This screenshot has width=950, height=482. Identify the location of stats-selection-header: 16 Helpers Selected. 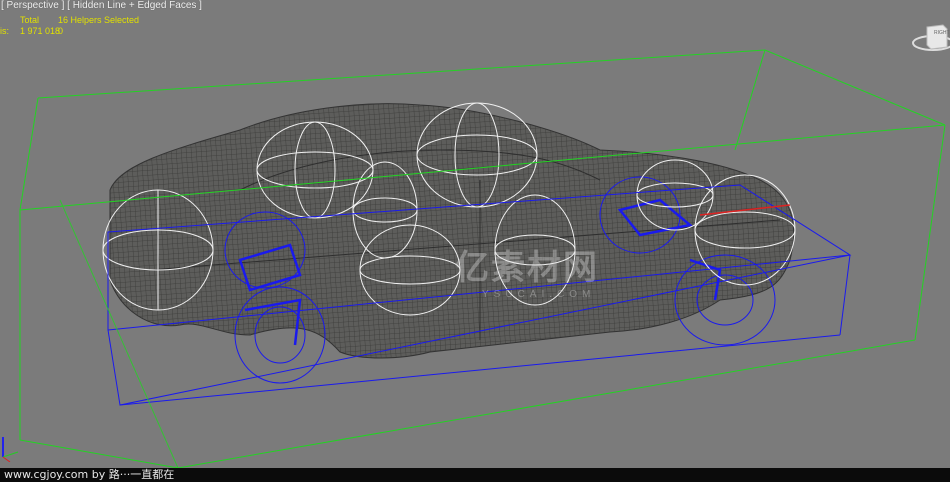
(99, 20).